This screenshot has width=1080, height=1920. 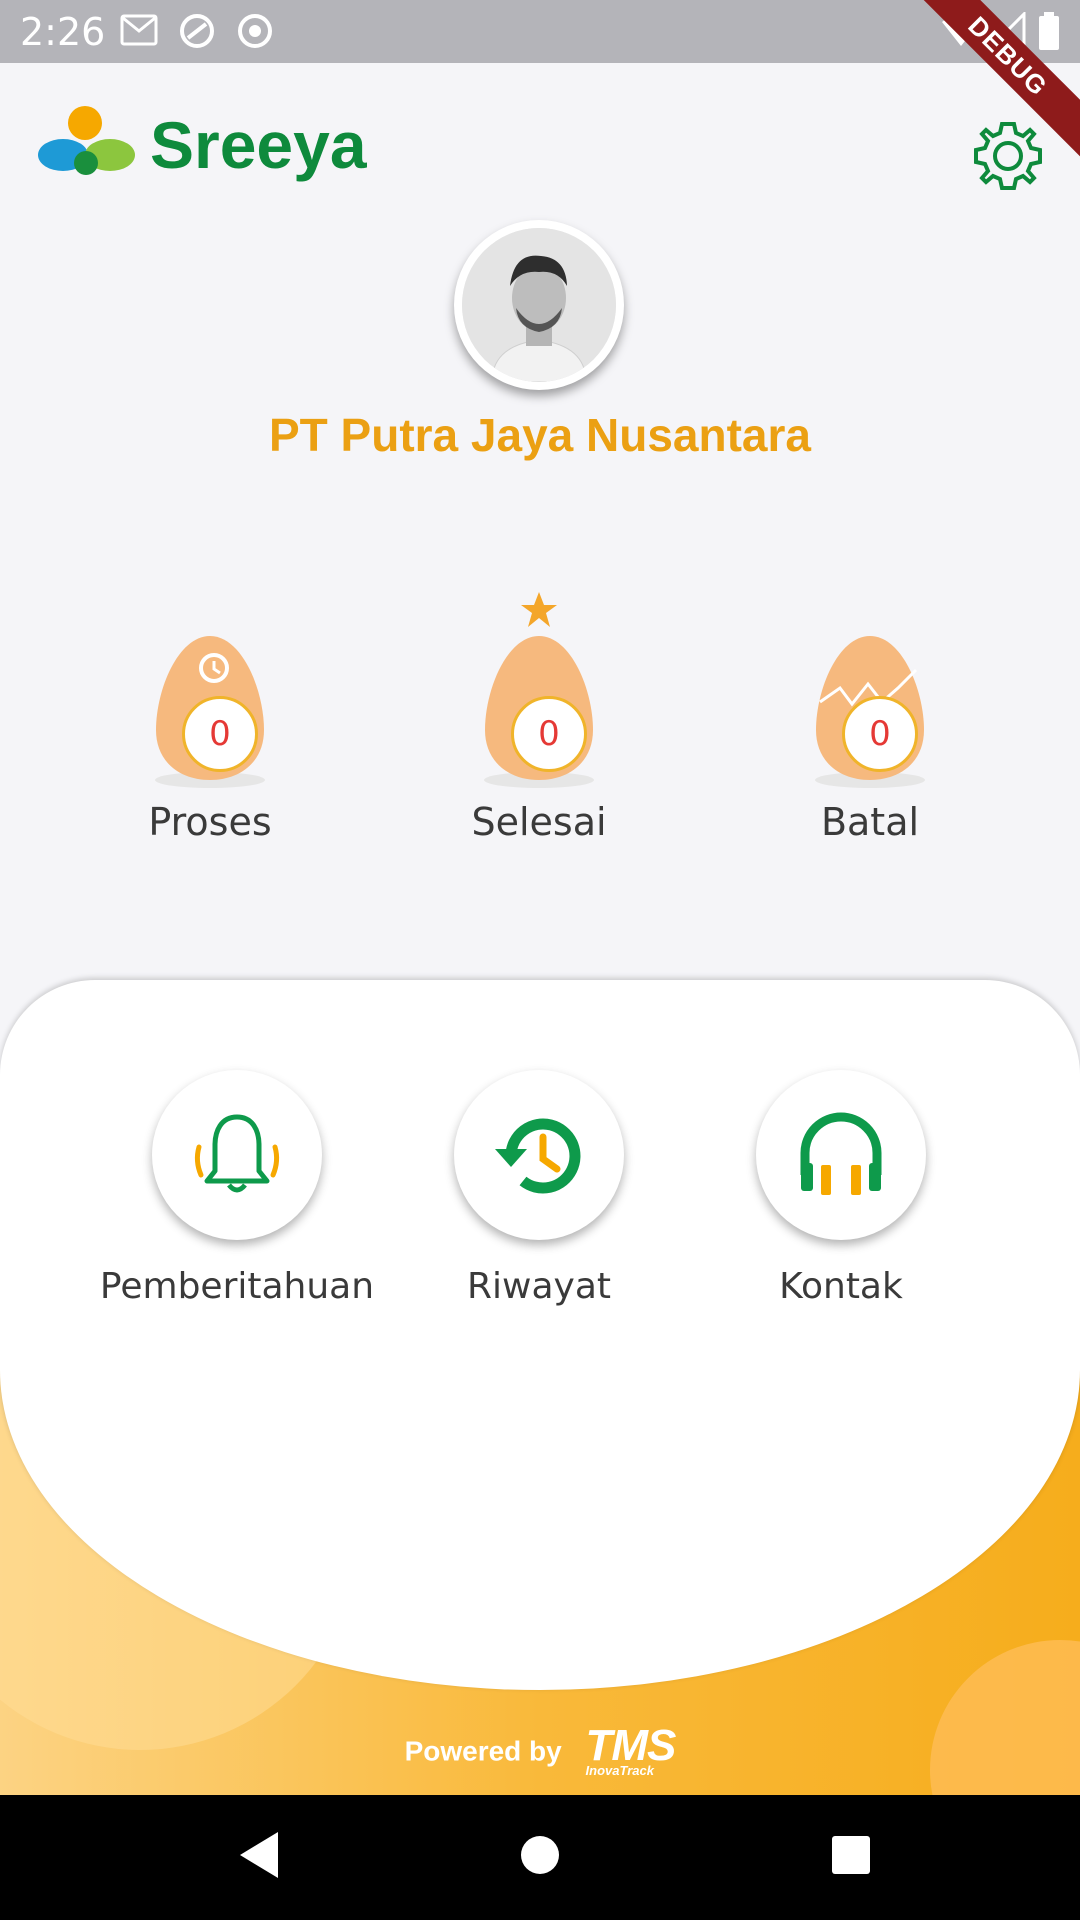 What do you see at coordinates (539, 609) in the screenshot?
I see `star-icon` at bounding box center [539, 609].